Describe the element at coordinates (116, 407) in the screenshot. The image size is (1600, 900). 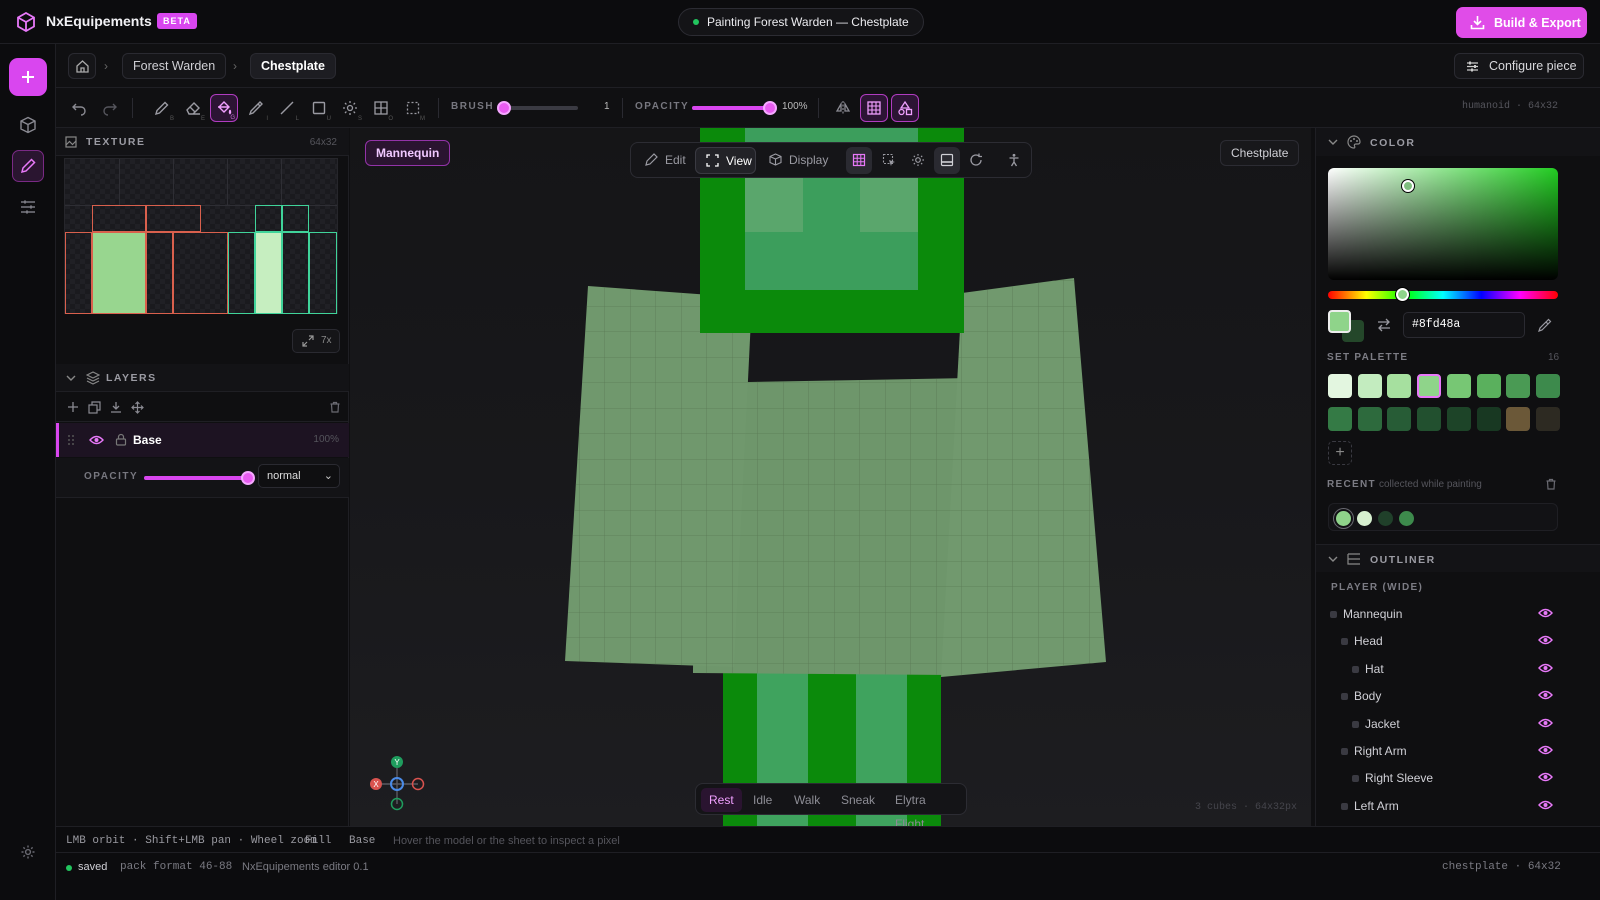
I see `merge-down-icon` at that location.